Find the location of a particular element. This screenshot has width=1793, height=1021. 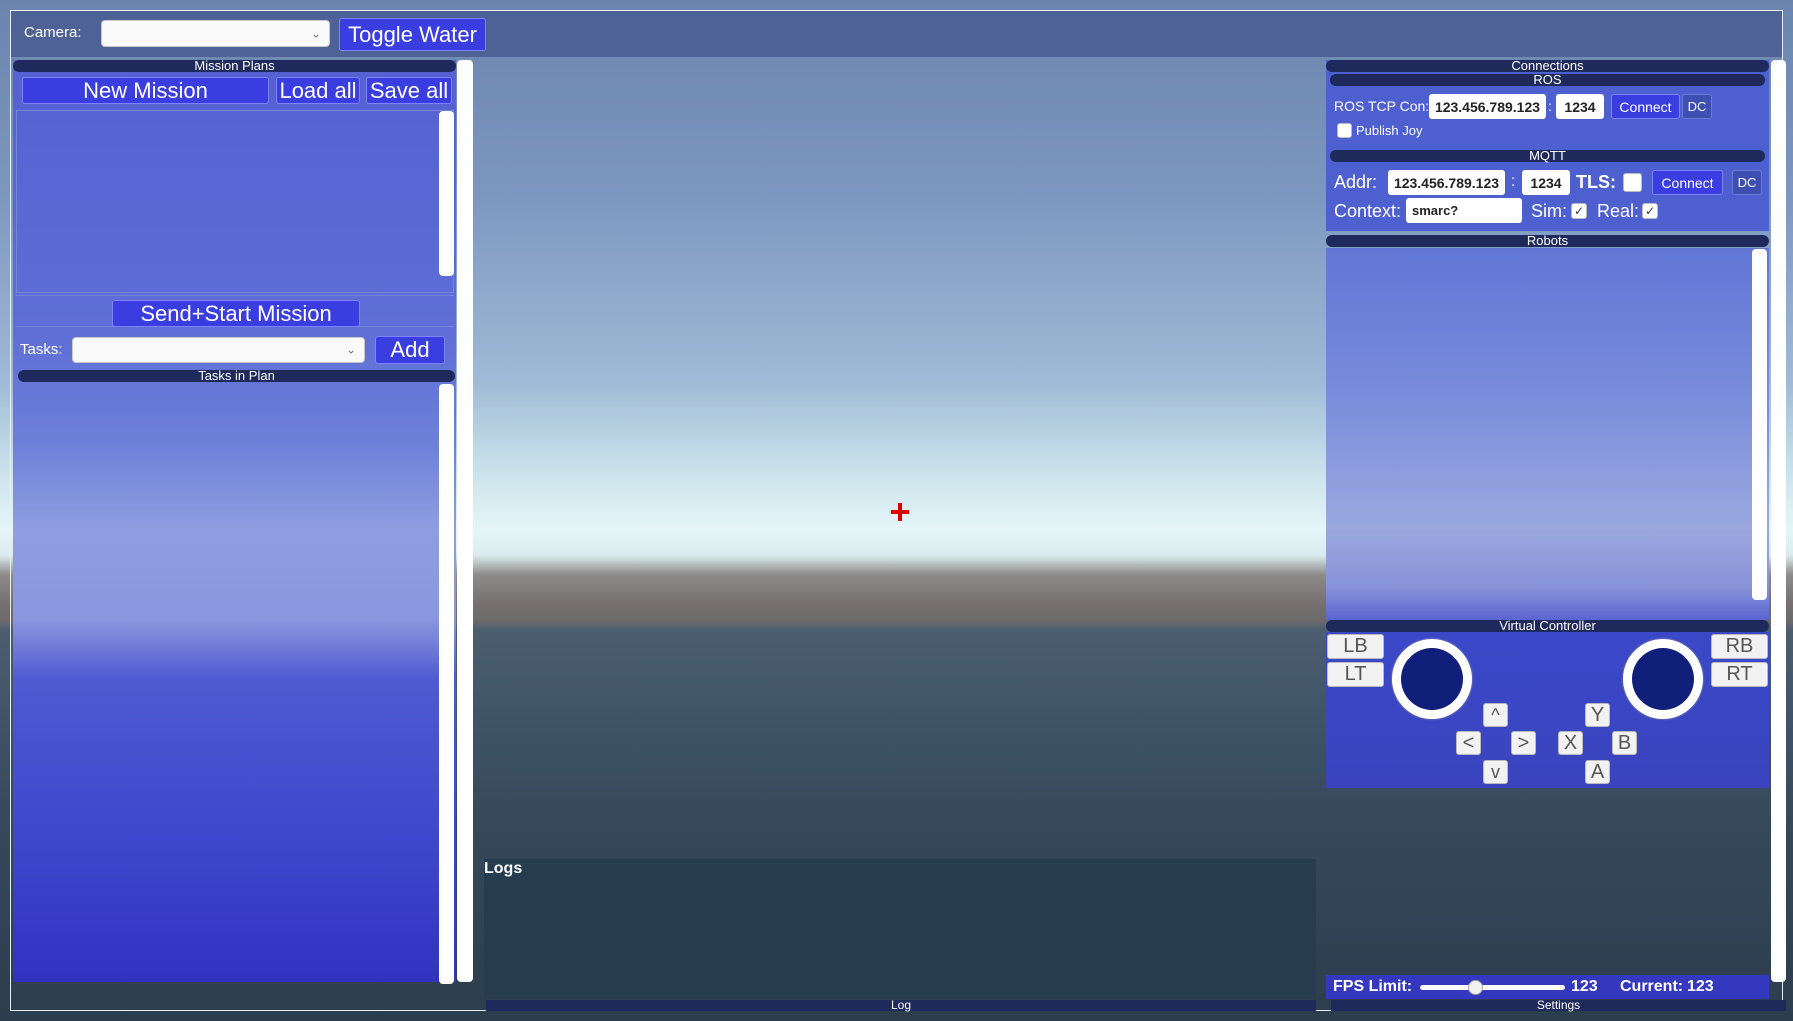

mqtt-dc-button: DC is located at coordinates (1747, 182).